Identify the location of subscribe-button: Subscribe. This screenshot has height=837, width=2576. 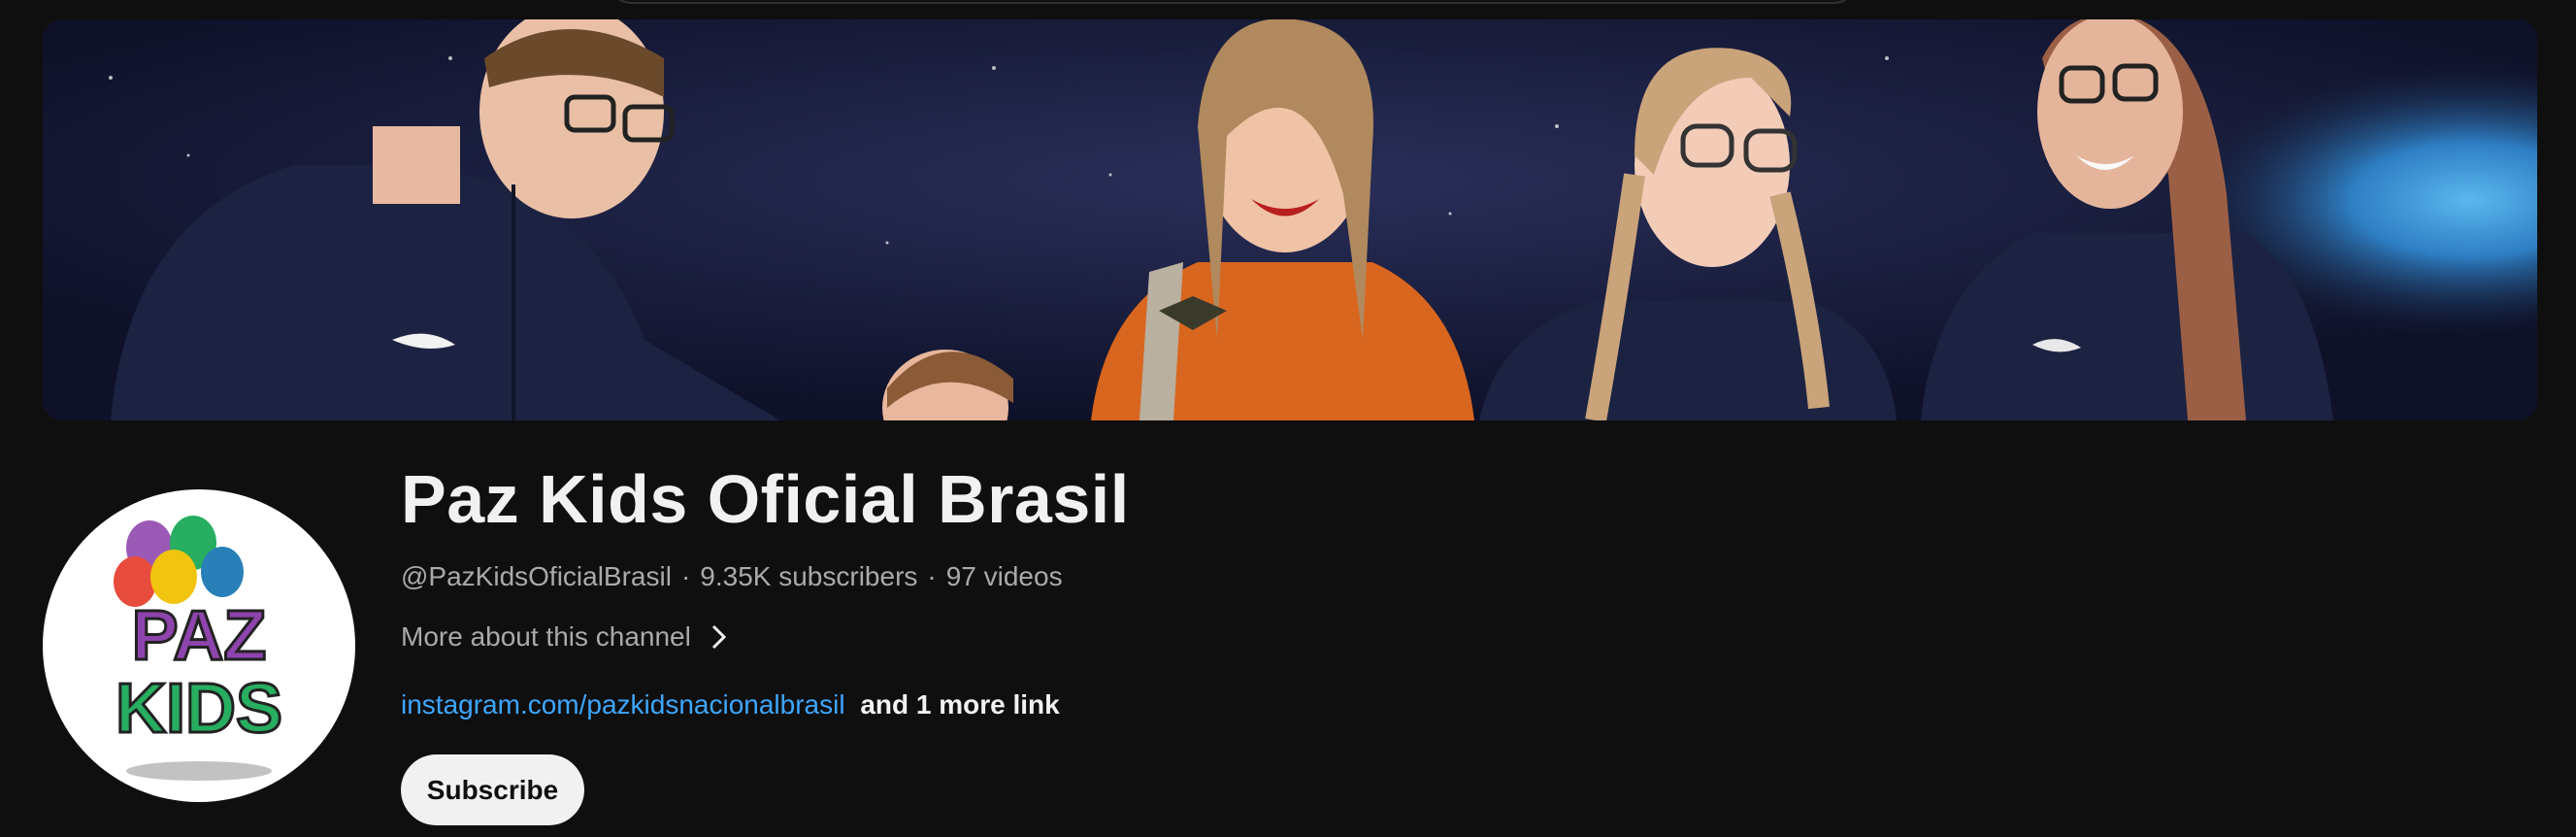
(492, 790).